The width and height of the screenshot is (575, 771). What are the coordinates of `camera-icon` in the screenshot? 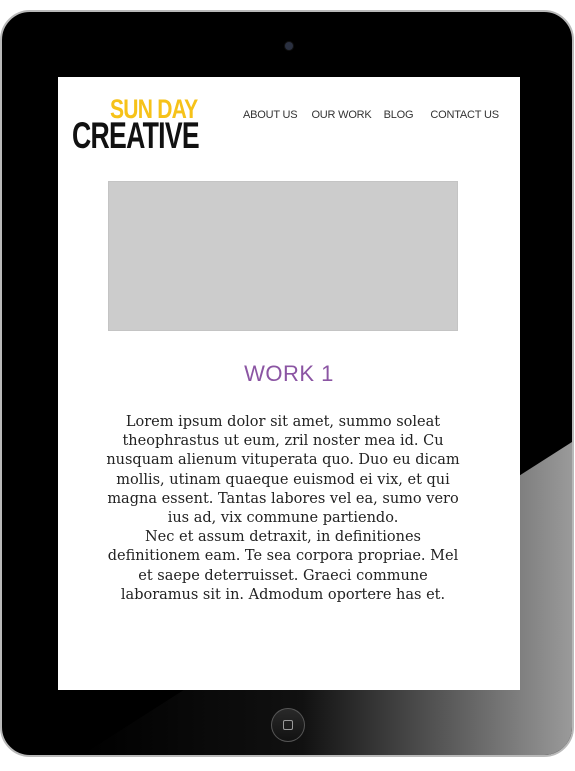 It's located at (289, 46).